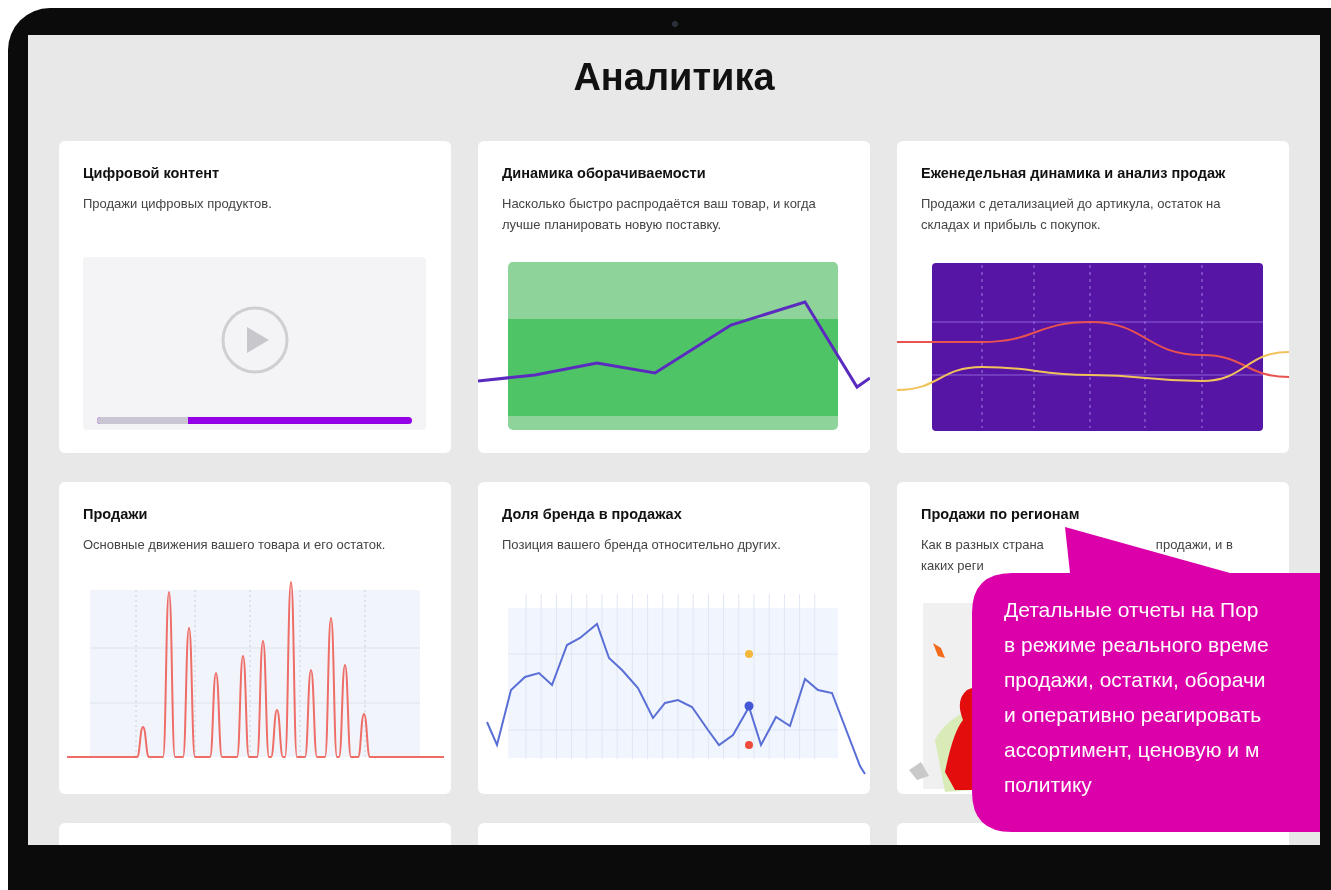 The image size is (1331, 890). Describe the element at coordinates (1194, 545) in the screenshot. I see `card-description: продажи, и в` at that location.